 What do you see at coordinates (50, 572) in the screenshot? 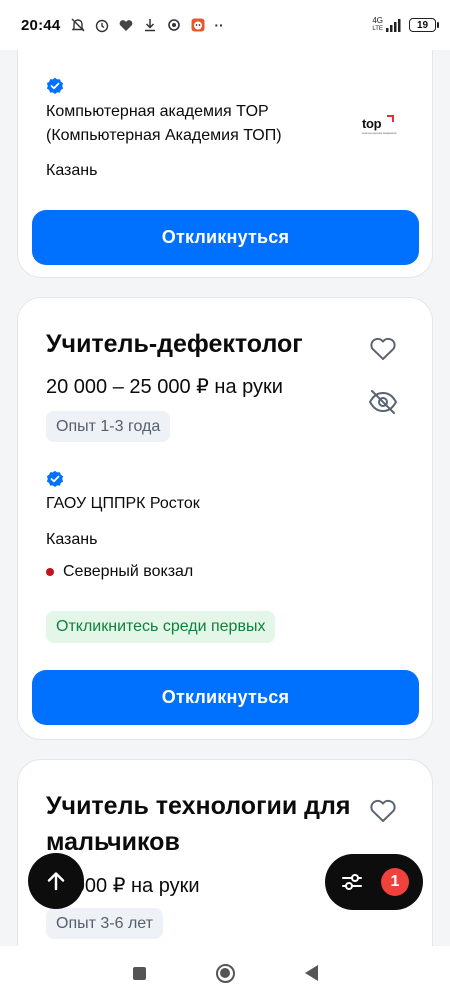
I see `metro-line-dot` at bounding box center [50, 572].